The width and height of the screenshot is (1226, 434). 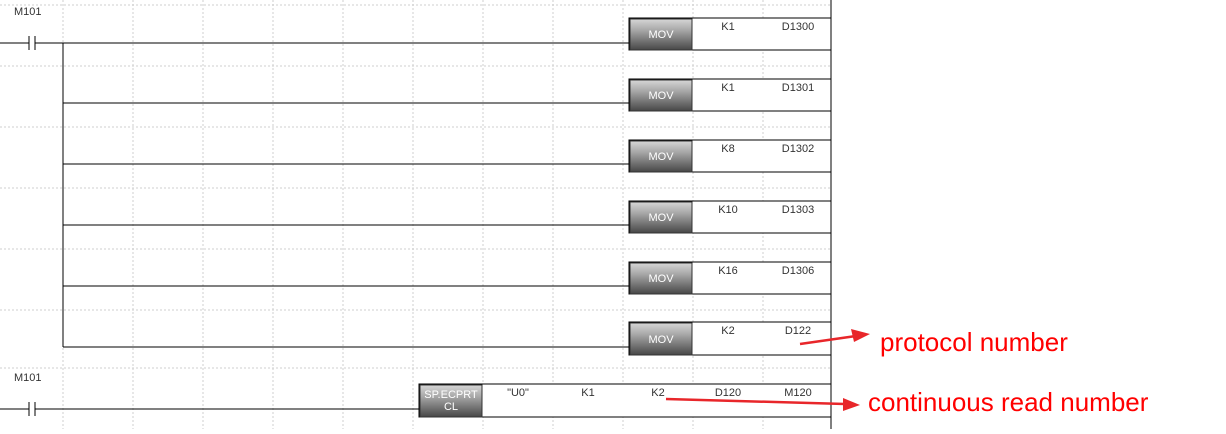 What do you see at coordinates (31, 43) in the screenshot?
I see `normally-open-contact` at bounding box center [31, 43].